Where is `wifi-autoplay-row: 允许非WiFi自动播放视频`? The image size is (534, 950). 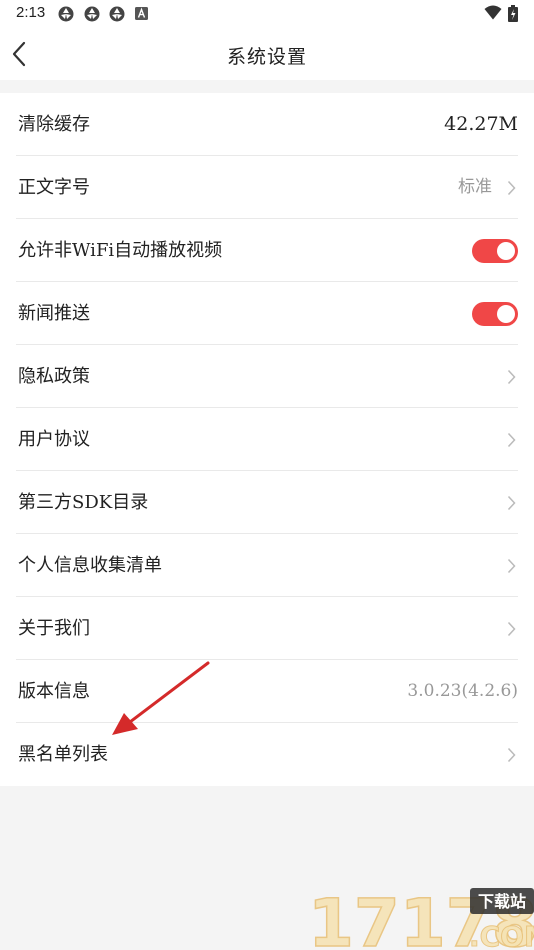
wifi-autoplay-row: 允许非WiFi自动播放视频 is located at coordinates (267, 250).